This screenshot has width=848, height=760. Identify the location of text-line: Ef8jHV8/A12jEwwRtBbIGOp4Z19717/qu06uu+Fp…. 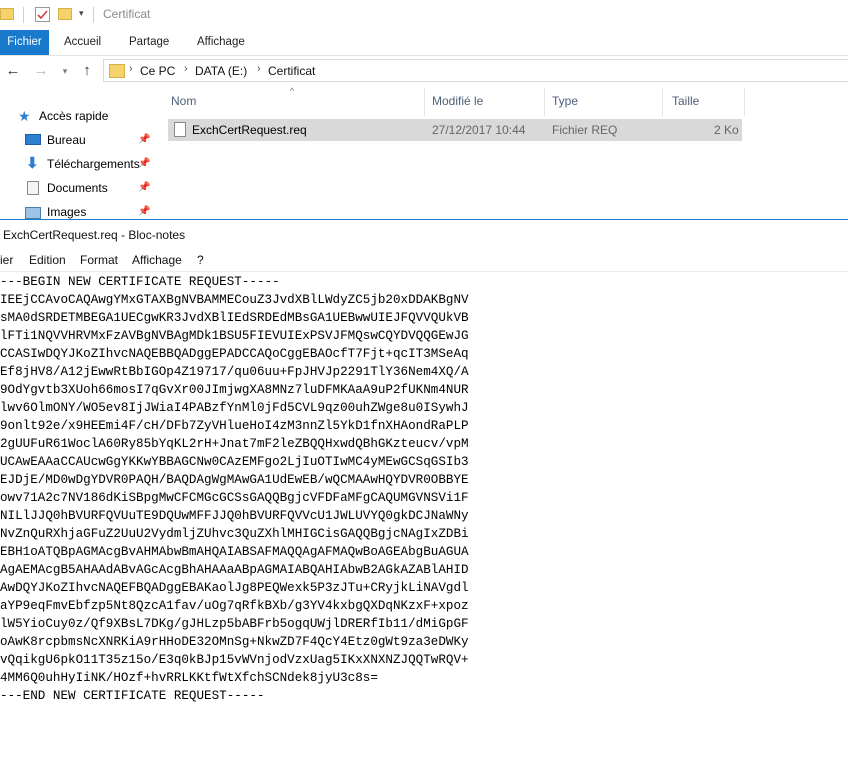
(234, 372).